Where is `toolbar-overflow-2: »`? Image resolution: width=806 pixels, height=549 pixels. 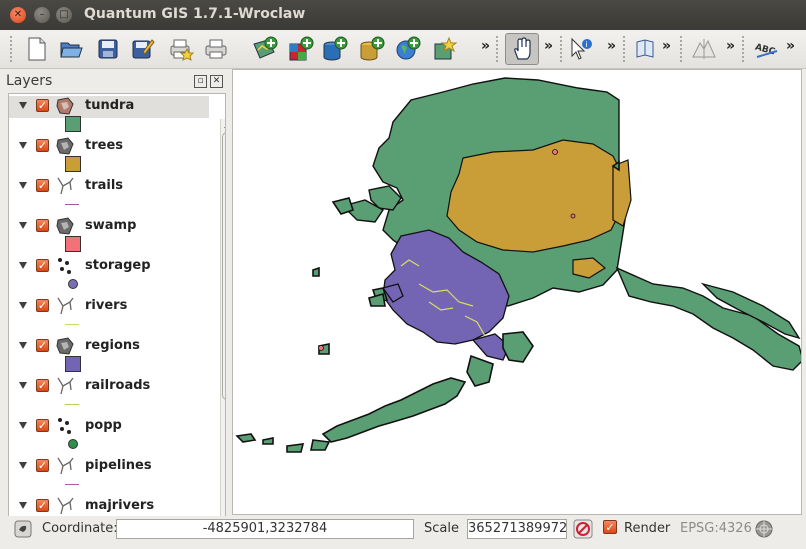
toolbar-overflow-2: » is located at coordinates (548, 46).